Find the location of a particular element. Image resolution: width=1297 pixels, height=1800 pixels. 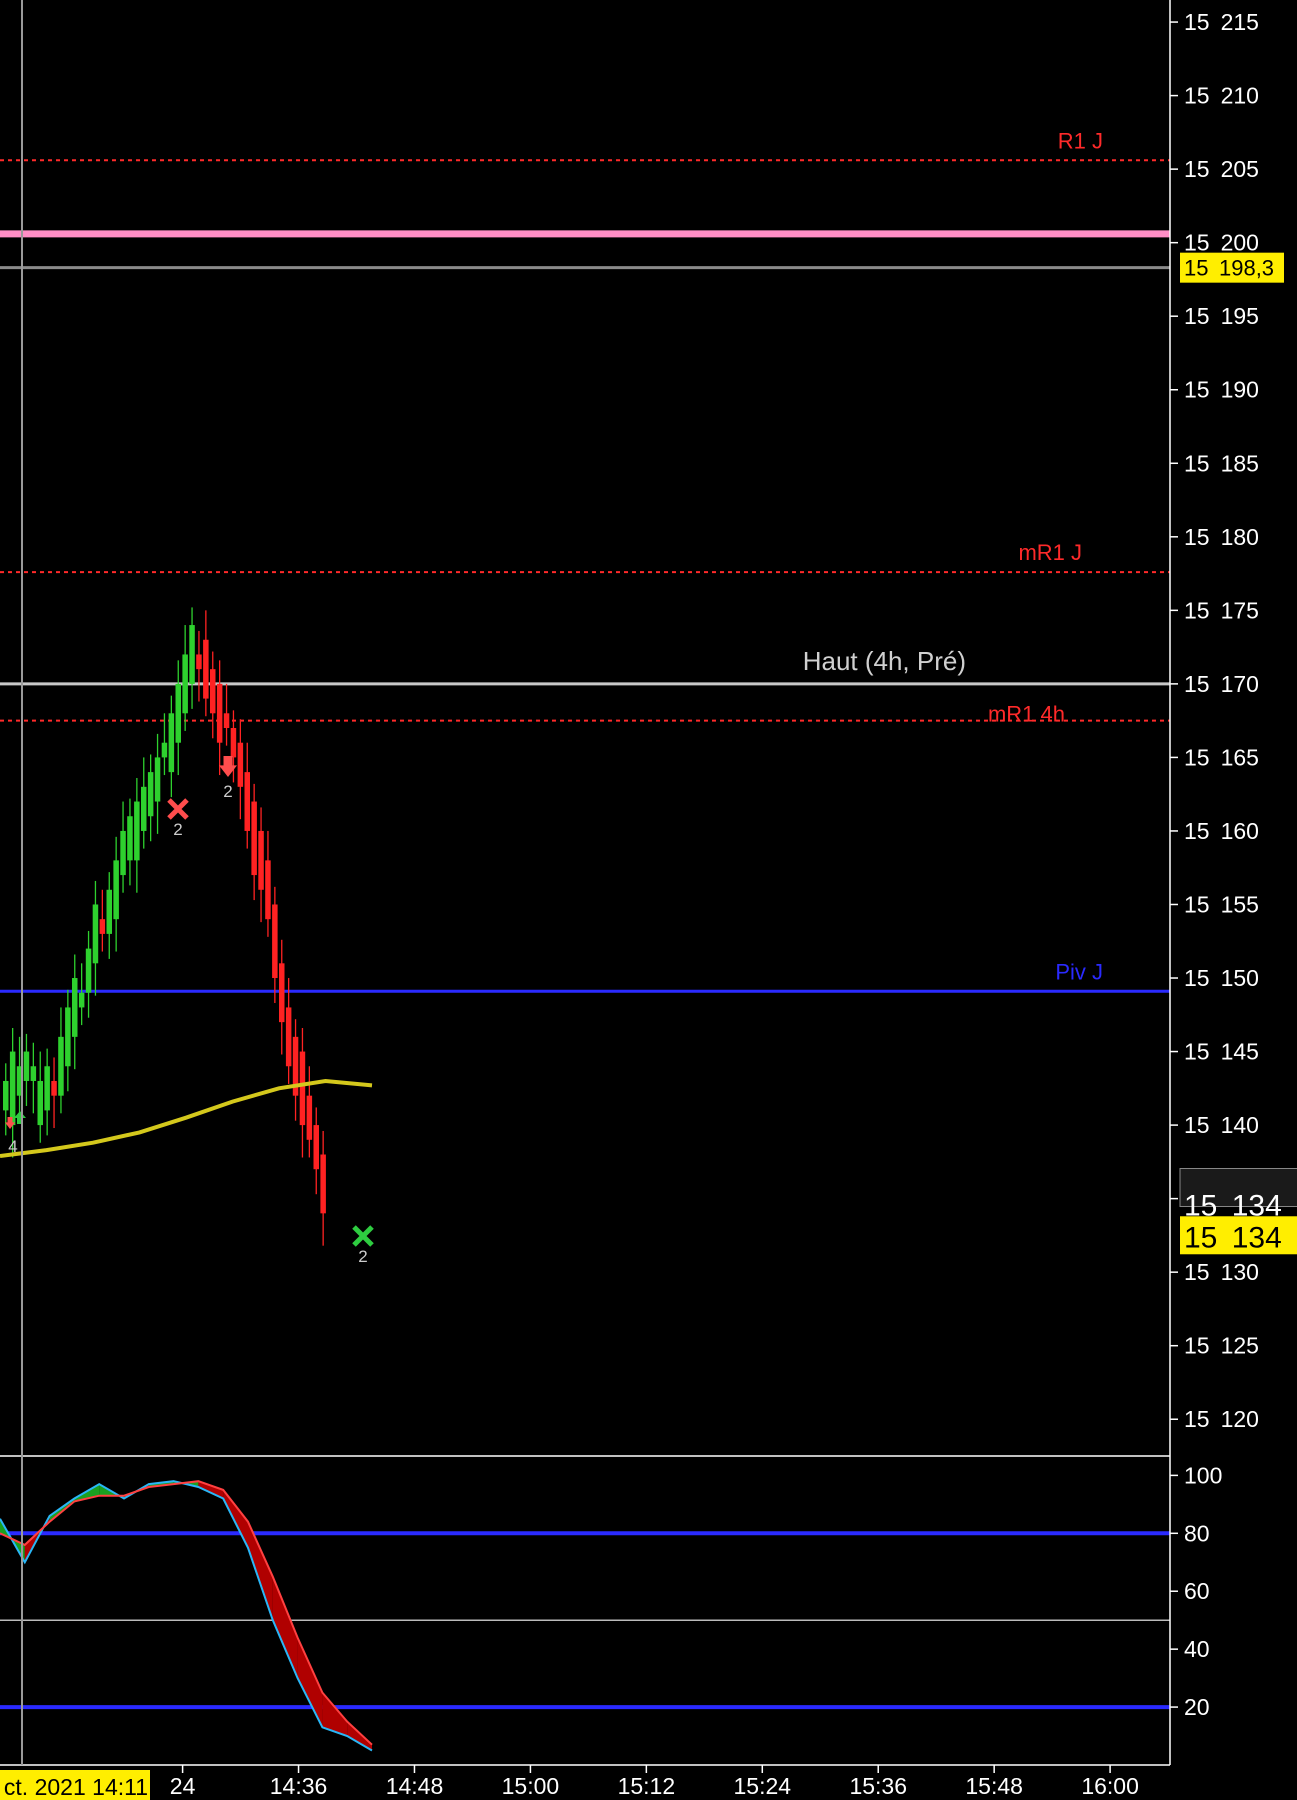

level-label: mR1 4h is located at coordinates (1026, 714).